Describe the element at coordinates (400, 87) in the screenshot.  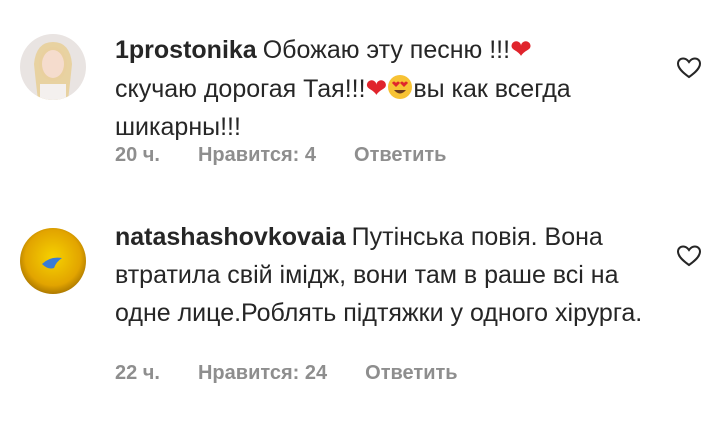
I see `heart-eyes-emoji` at that location.